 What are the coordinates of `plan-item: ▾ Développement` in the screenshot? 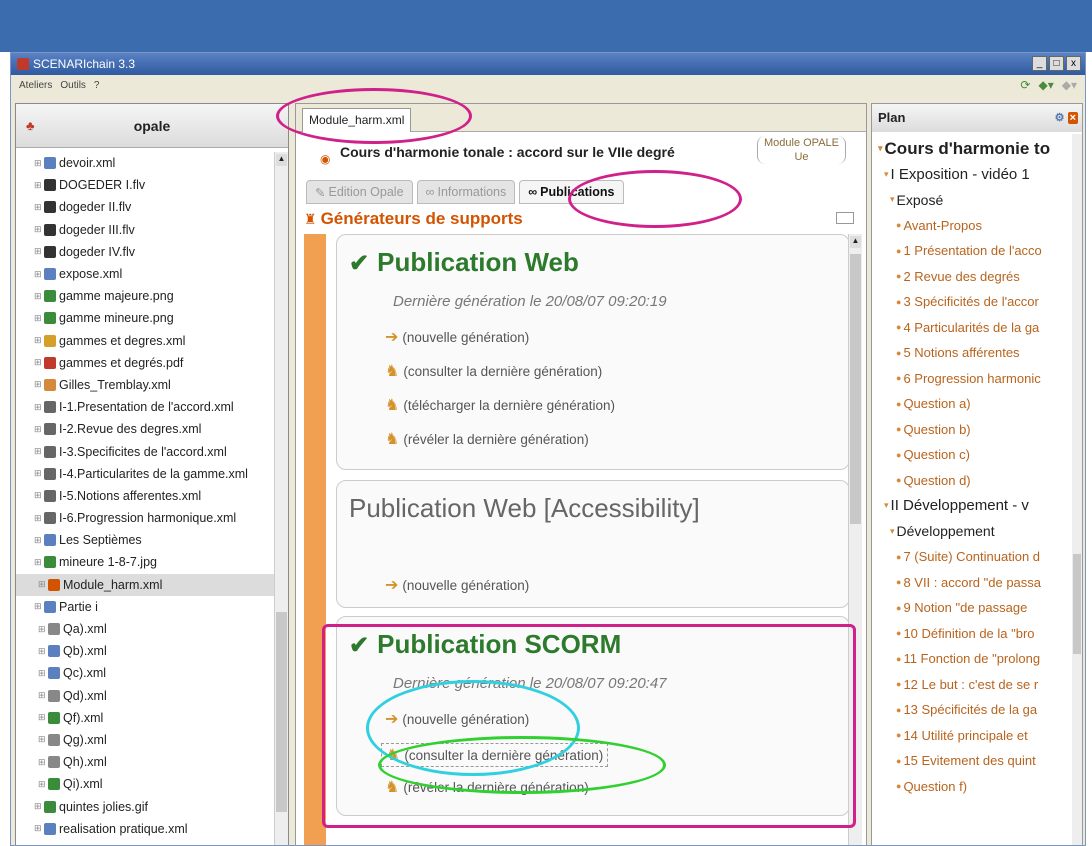 It's located at (977, 532).